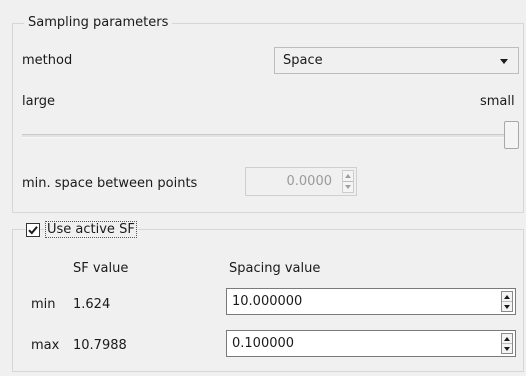  Describe the element at coordinates (309, 181) in the screenshot. I see `min-space-value: 0.0000` at that location.